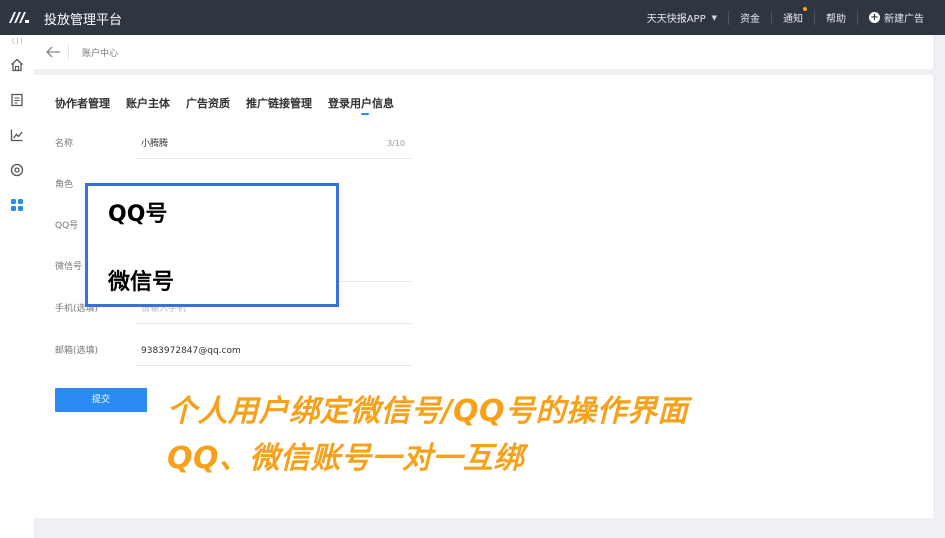  I want to click on notice-link: 通知, so click(793, 16).